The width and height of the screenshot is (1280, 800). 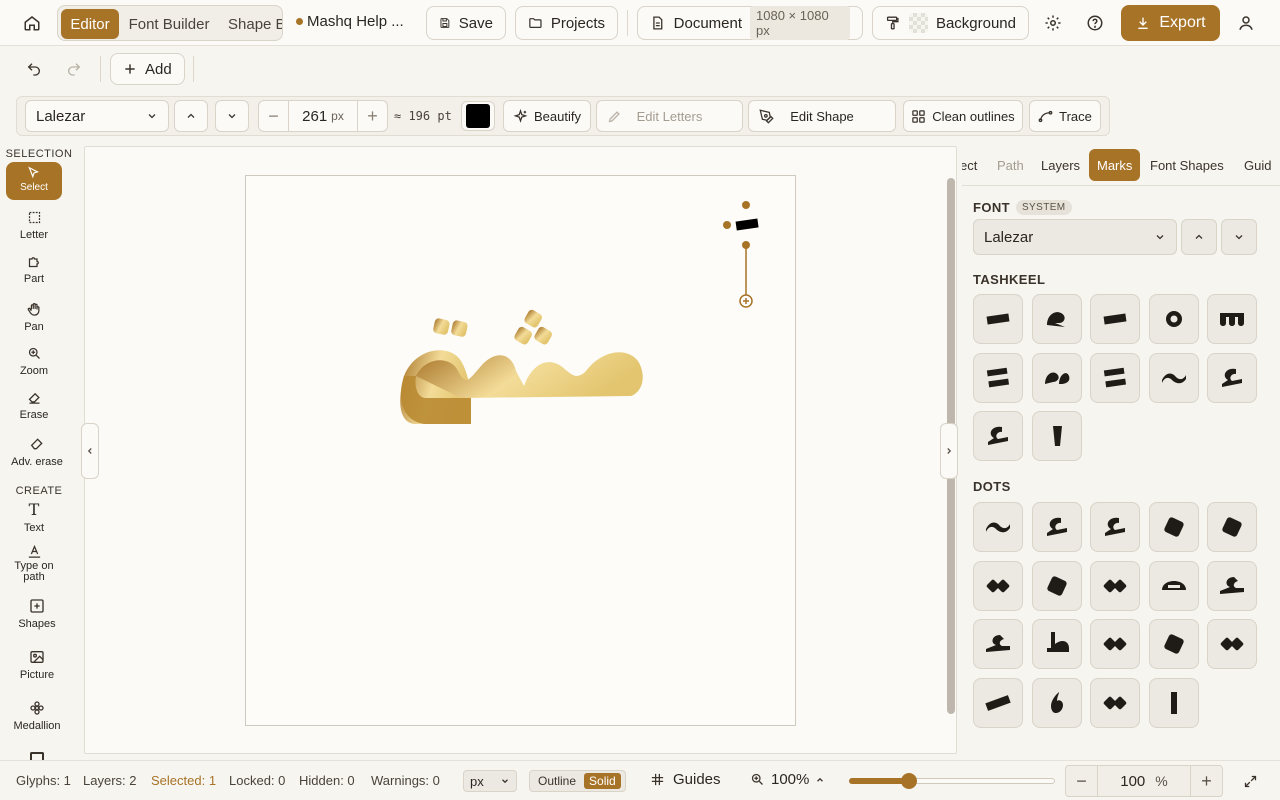 What do you see at coordinates (37, 667) in the screenshot?
I see `tool-picture: Picture` at bounding box center [37, 667].